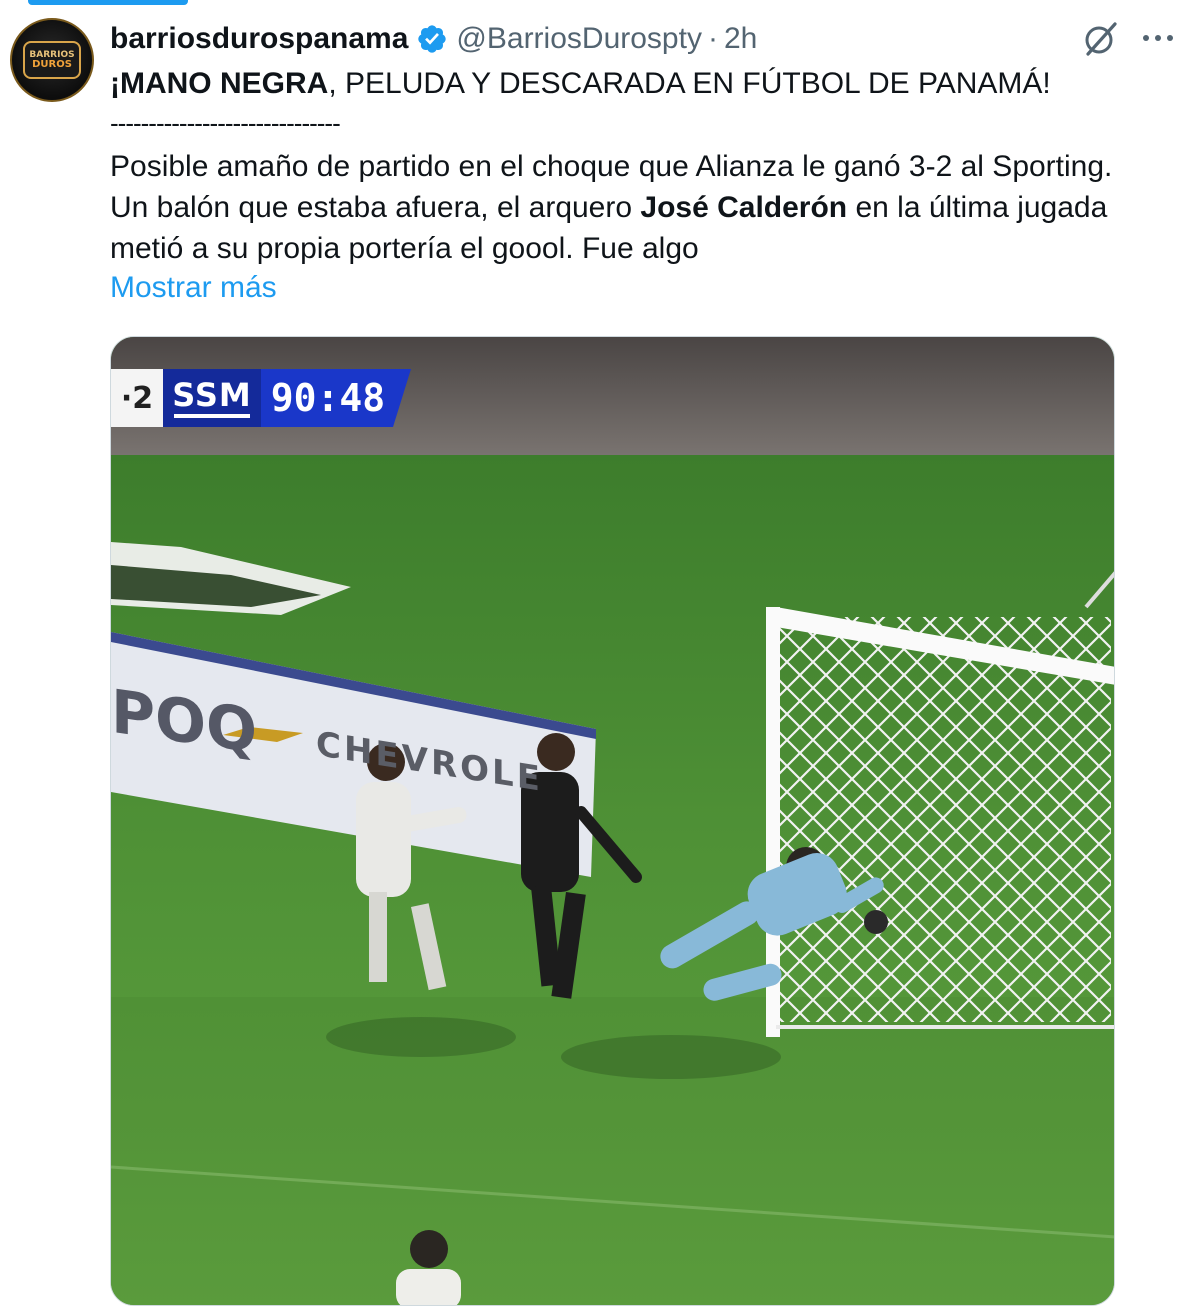  What do you see at coordinates (1158, 38) in the screenshot?
I see `more-options-icon` at bounding box center [1158, 38].